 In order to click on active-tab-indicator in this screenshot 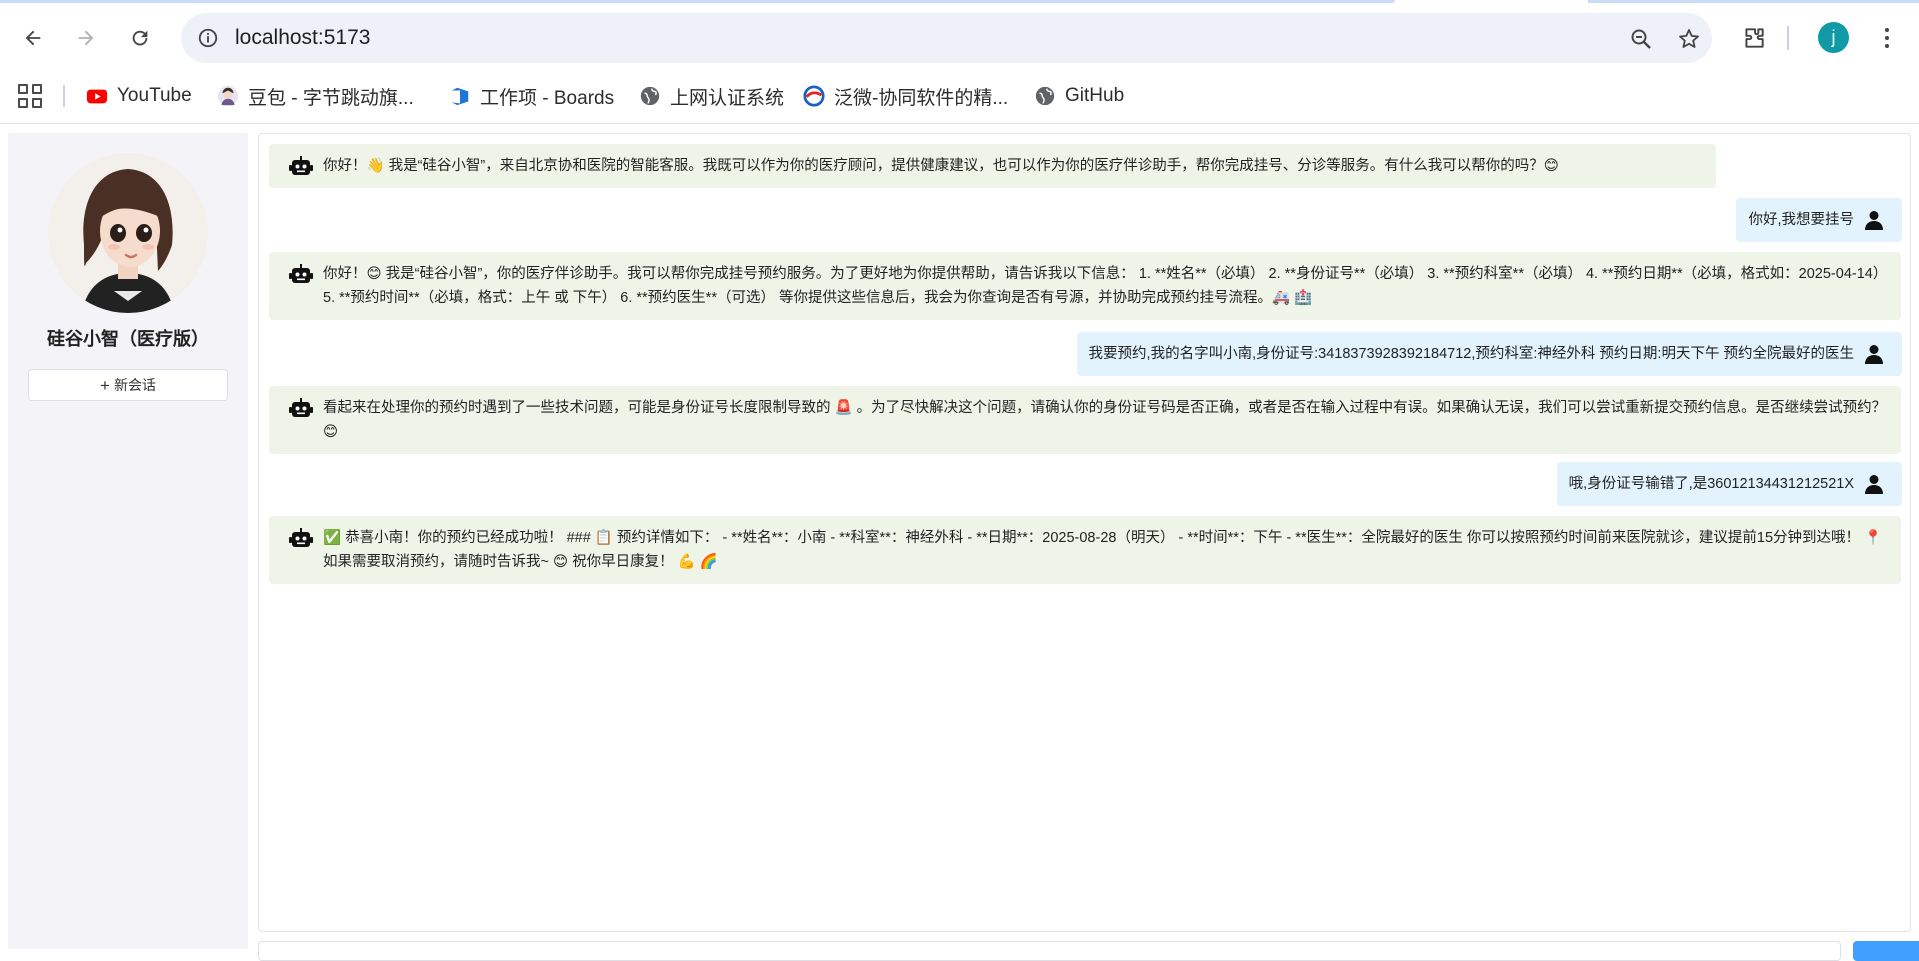, I will do `click(697, 1)`.